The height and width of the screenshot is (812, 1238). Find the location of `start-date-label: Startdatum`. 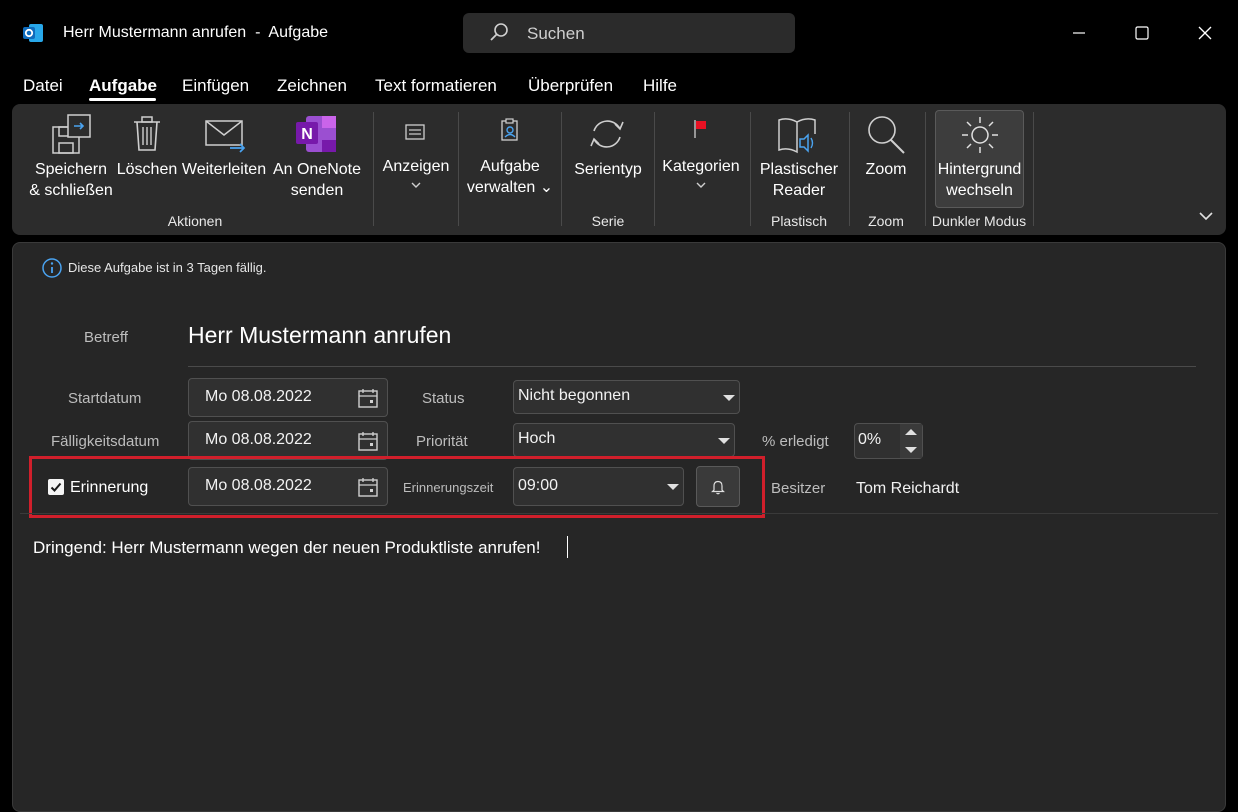

start-date-label: Startdatum is located at coordinates (105, 398).